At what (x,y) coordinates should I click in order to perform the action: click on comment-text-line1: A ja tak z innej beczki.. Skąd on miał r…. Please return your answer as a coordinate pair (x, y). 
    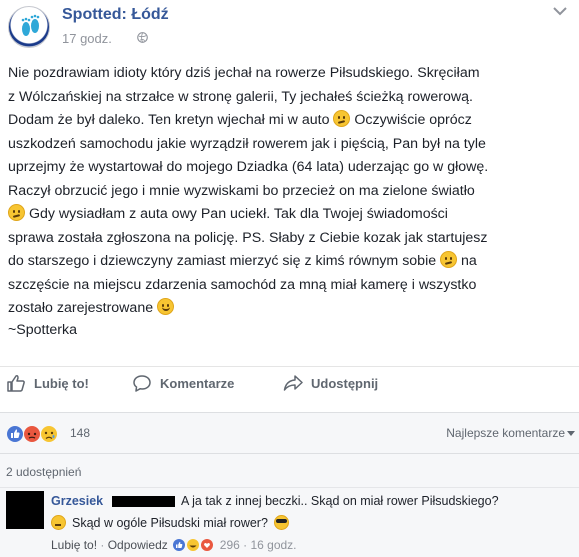
    Looking at the image, I should click on (340, 501).